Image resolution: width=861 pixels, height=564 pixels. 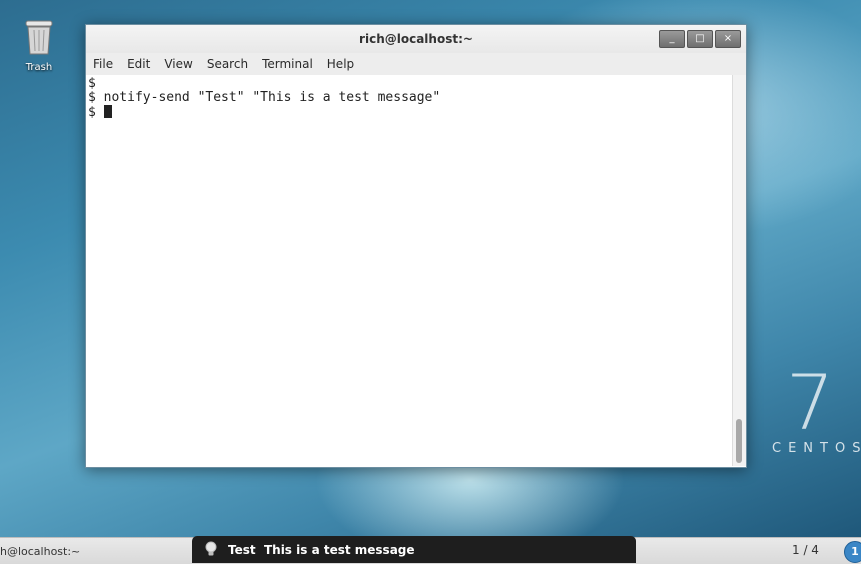 What do you see at coordinates (728, 39) in the screenshot?
I see `close-button: ×` at bounding box center [728, 39].